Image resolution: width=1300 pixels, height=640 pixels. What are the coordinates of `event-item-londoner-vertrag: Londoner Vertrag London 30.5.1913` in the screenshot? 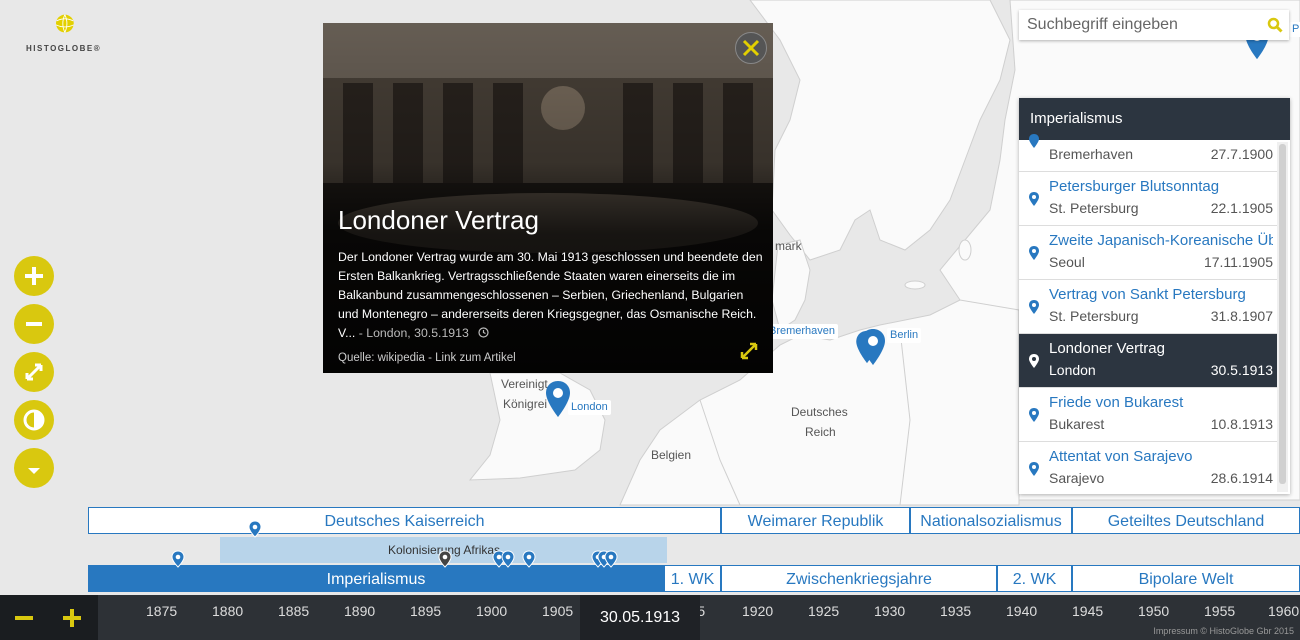 It's located at (1148, 361).